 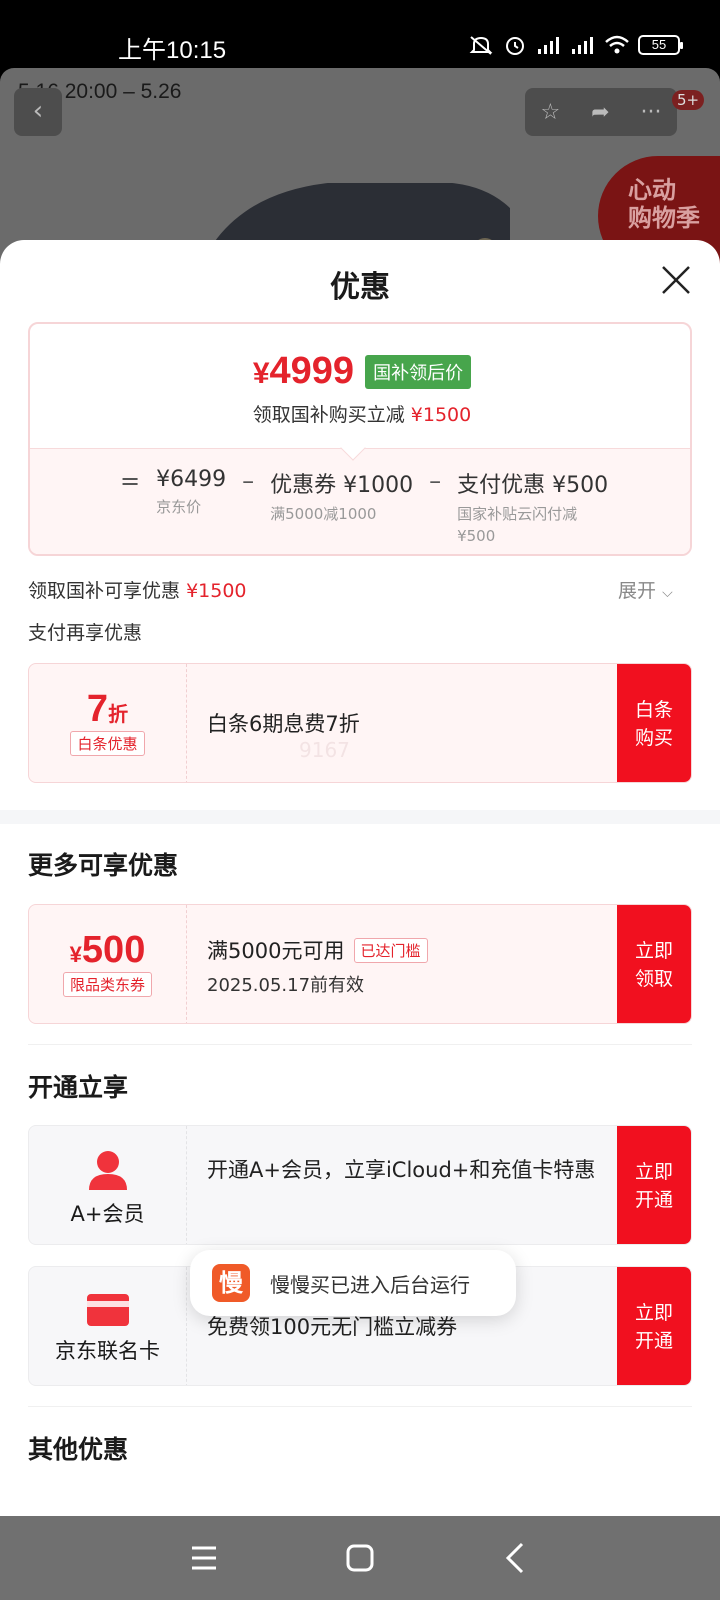 I want to click on discount-value: ¥1500, so click(x=441, y=415).